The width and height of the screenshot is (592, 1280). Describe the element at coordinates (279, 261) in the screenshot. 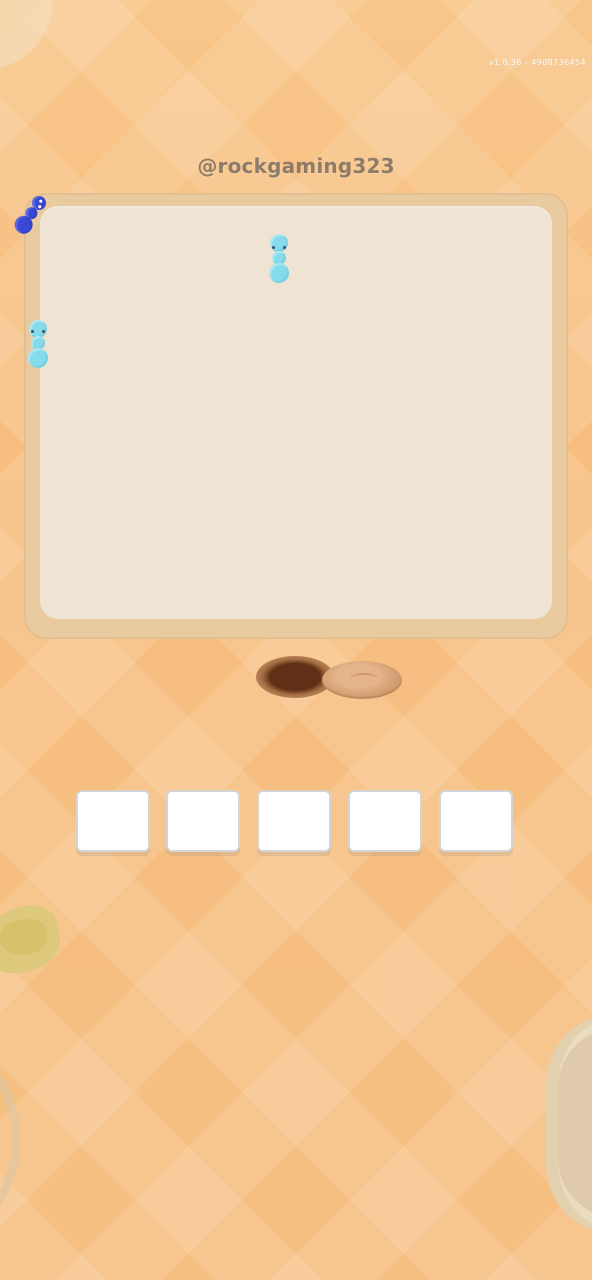

I see `cyan-ant-top` at that location.